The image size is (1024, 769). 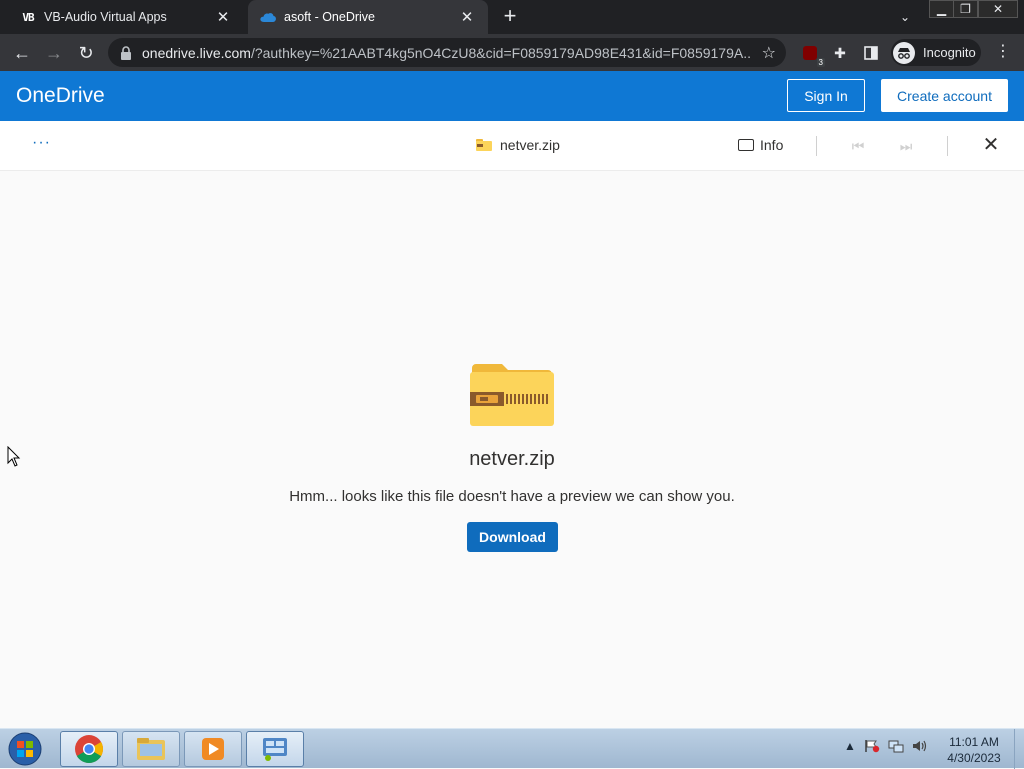 I want to click on tab-title: asoft - OneDrive, so click(x=330, y=17).